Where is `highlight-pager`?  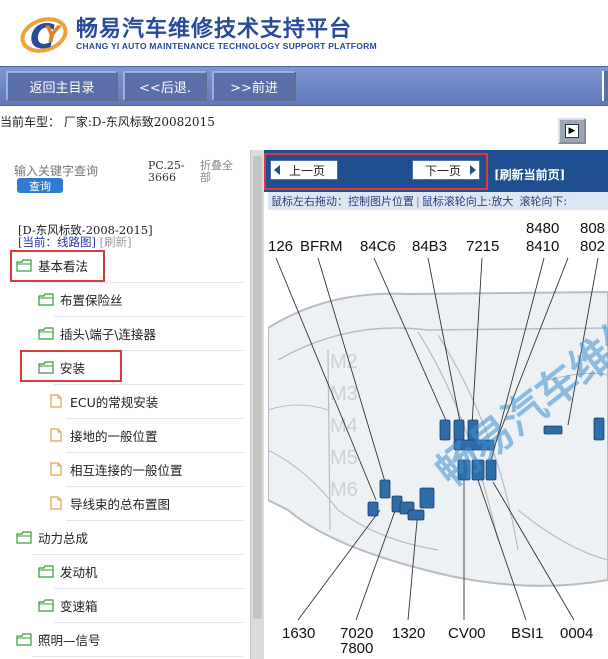 highlight-pager is located at coordinates (376, 171).